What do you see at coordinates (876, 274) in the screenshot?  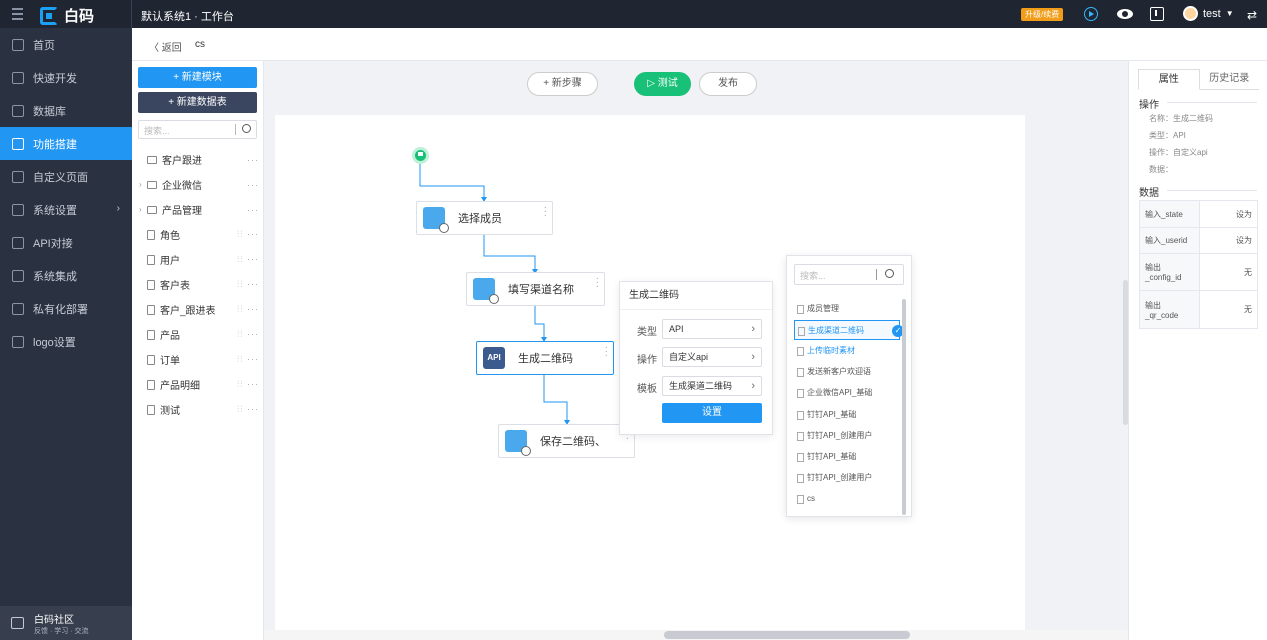 I see `divider` at bounding box center [876, 274].